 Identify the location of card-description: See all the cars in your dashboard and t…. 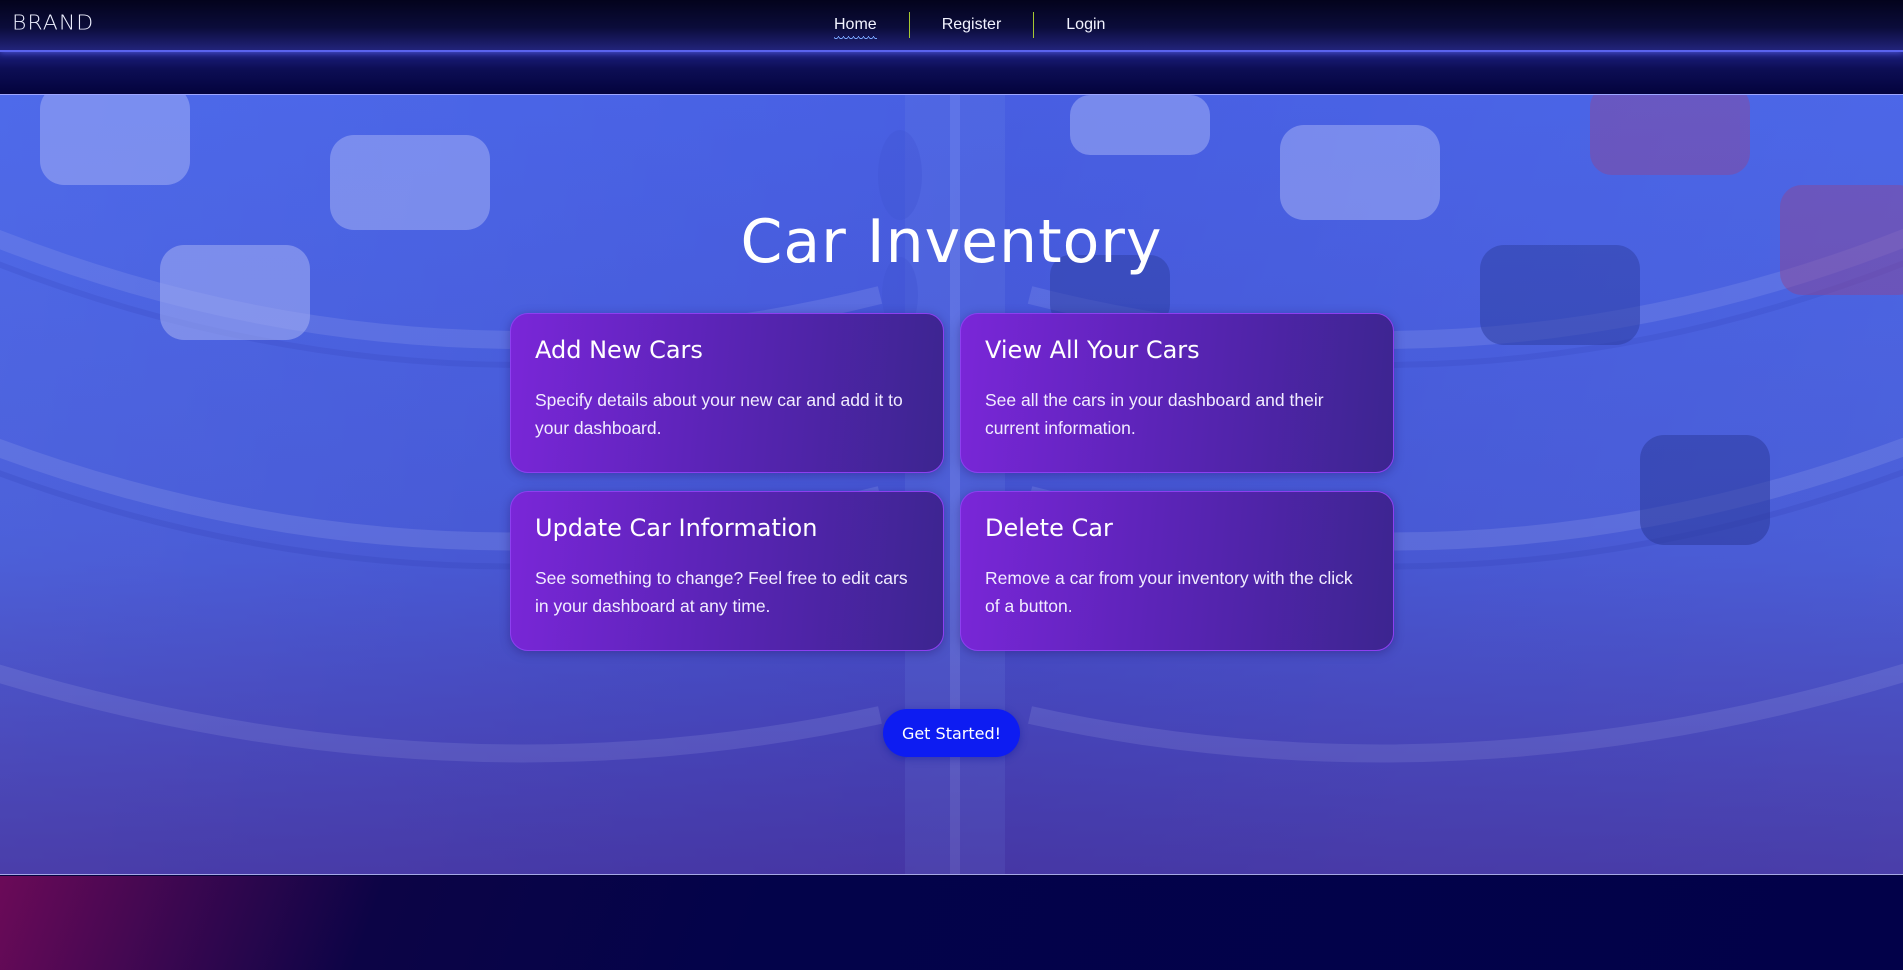
(1154, 414).